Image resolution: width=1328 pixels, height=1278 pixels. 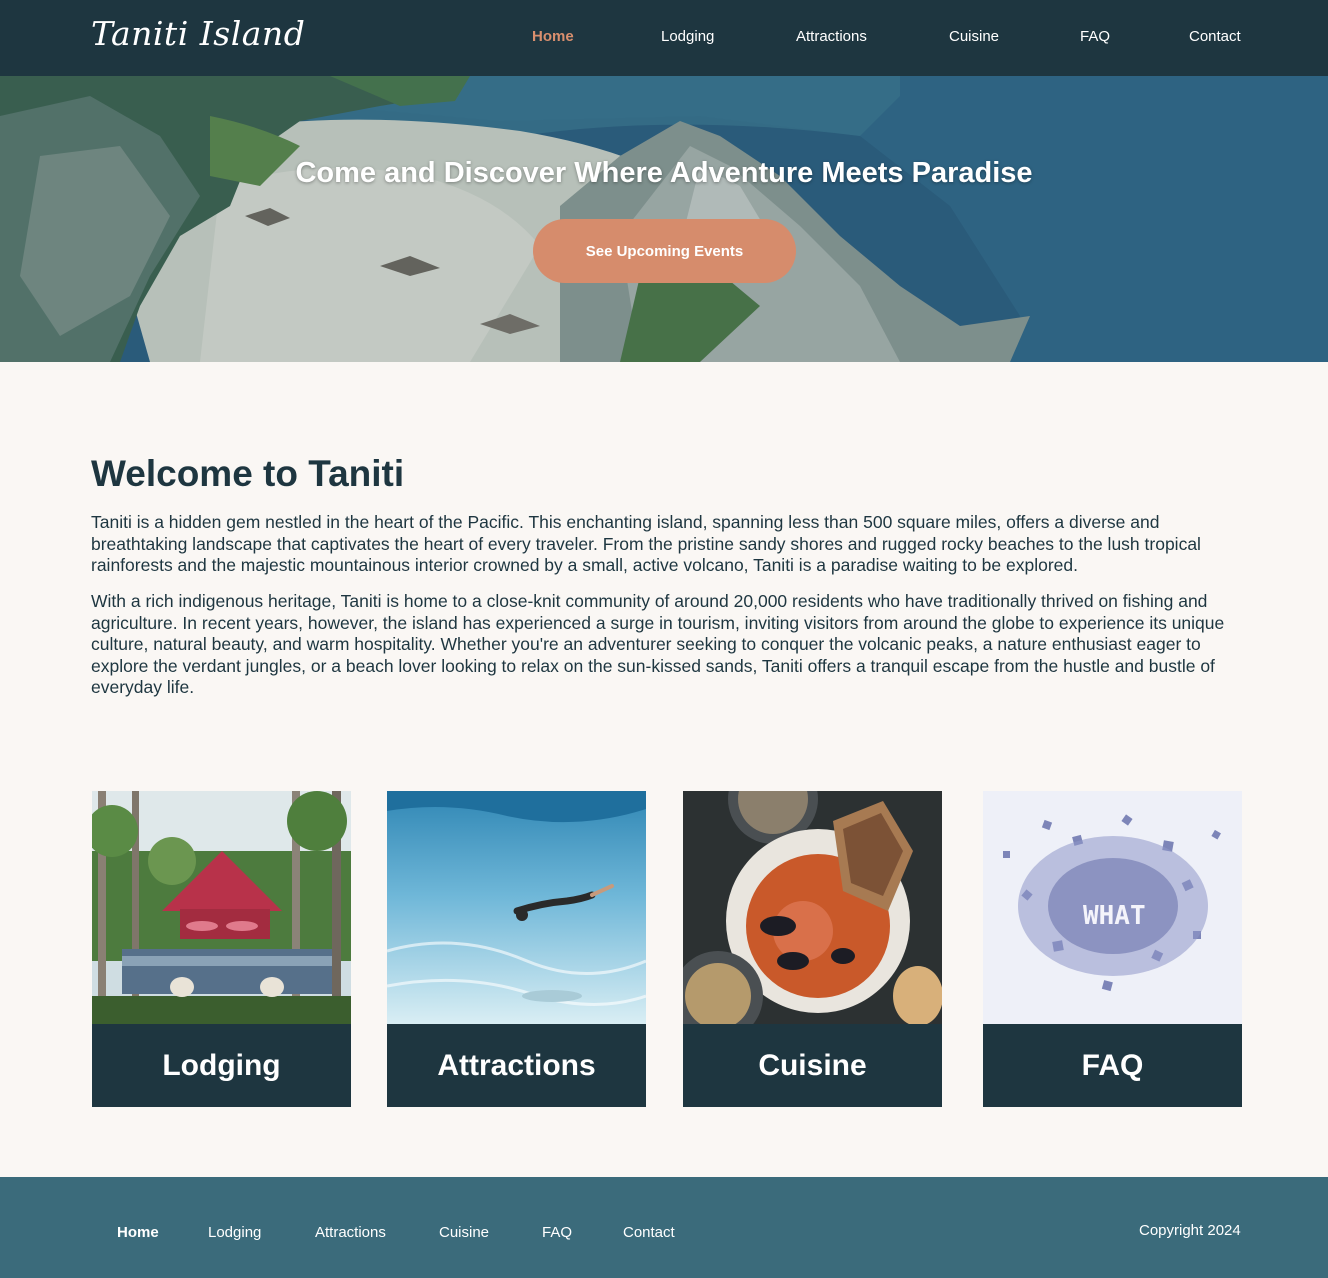 What do you see at coordinates (1190, 1230) in the screenshot?
I see `copyright-text: Copyright 2024` at bounding box center [1190, 1230].